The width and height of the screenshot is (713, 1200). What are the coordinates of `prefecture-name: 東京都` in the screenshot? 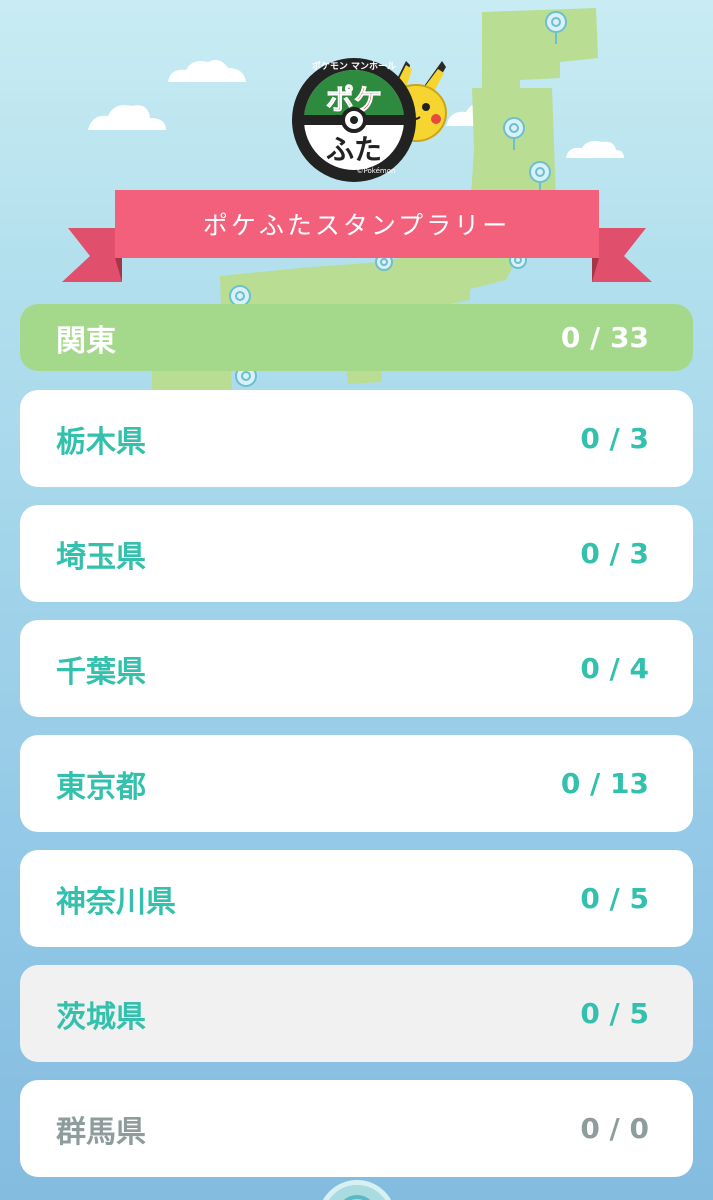 It's located at (101, 787).